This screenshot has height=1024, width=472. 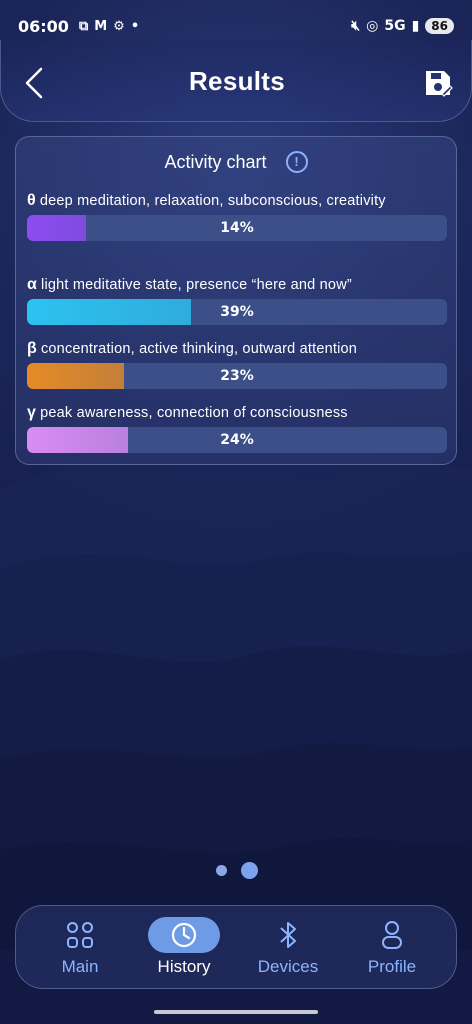 What do you see at coordinates (392, 935) in the screenshot?
I see `person-icon` at bounding box center [392, 935].